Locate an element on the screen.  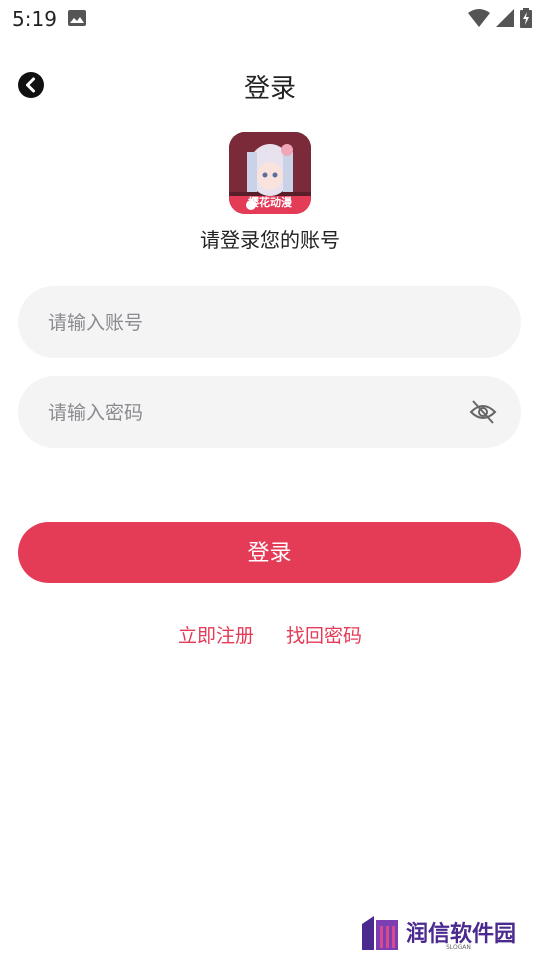
logo-text: 樱花动漫 is located at coordinates (270, 202).